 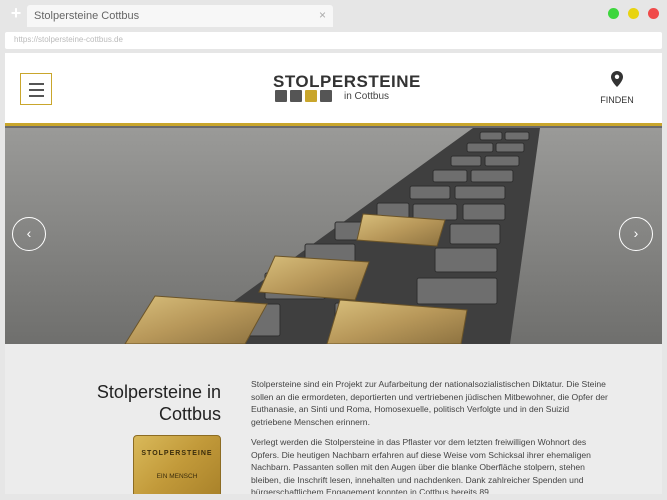 I want to click on browser-tab-bar: + Stolpersteine Cottbus ×, so click(x=333, y=15).